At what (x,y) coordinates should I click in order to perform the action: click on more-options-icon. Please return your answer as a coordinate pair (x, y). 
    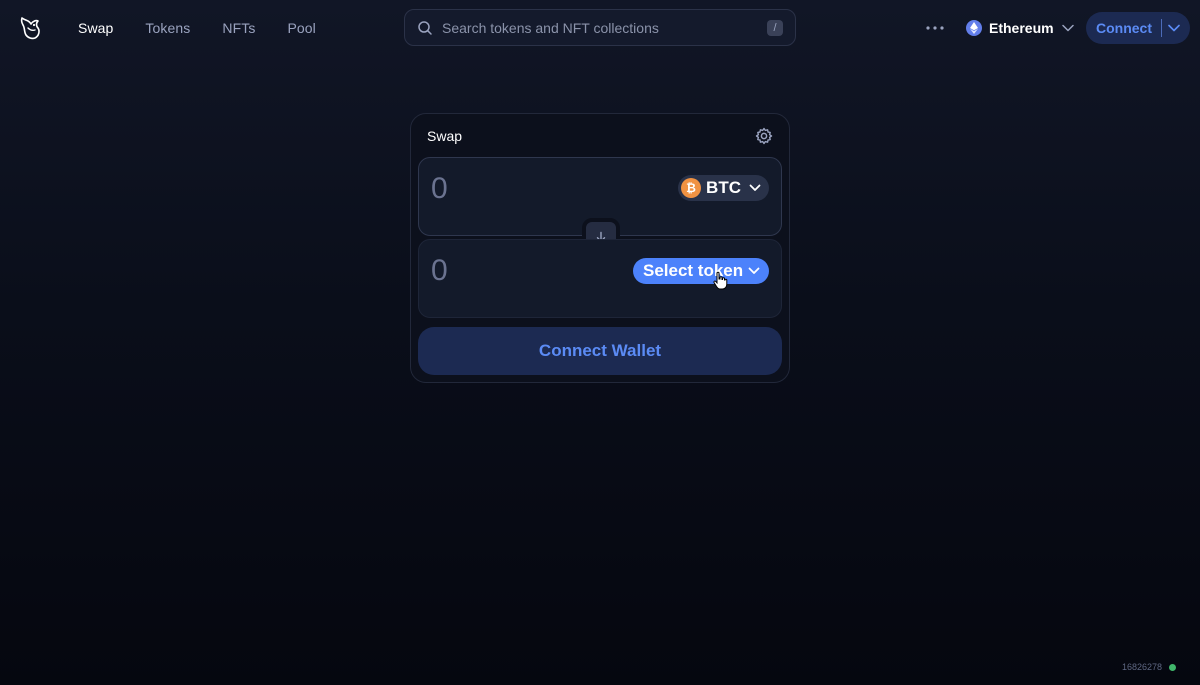
    Looking at the image, I should click on (935, 28).